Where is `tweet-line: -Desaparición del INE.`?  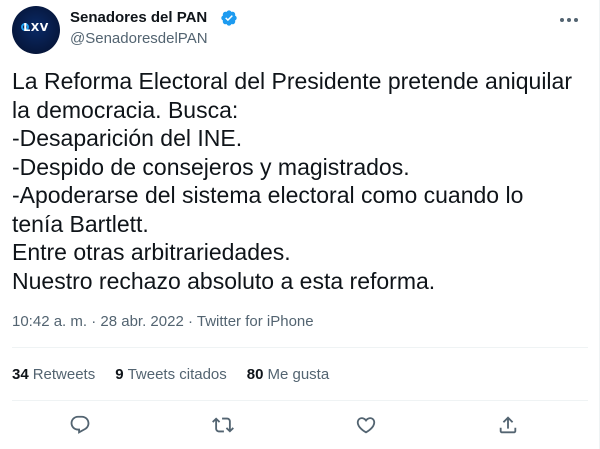
tweet-line: -Desaparición del INE. is located at coordinates (127, 138).